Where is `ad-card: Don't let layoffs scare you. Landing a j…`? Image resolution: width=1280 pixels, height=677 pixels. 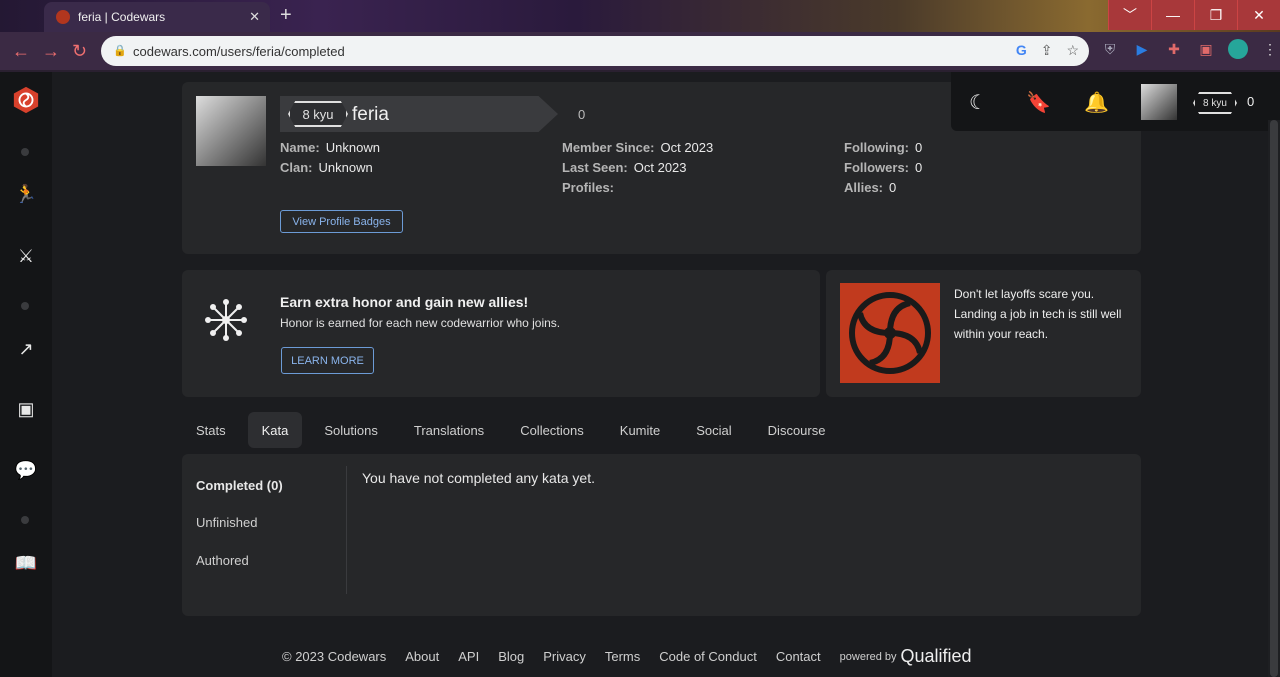
ad-card: Don't let layoffs scare you. Landing a j… is located at coordinates (983, 333).